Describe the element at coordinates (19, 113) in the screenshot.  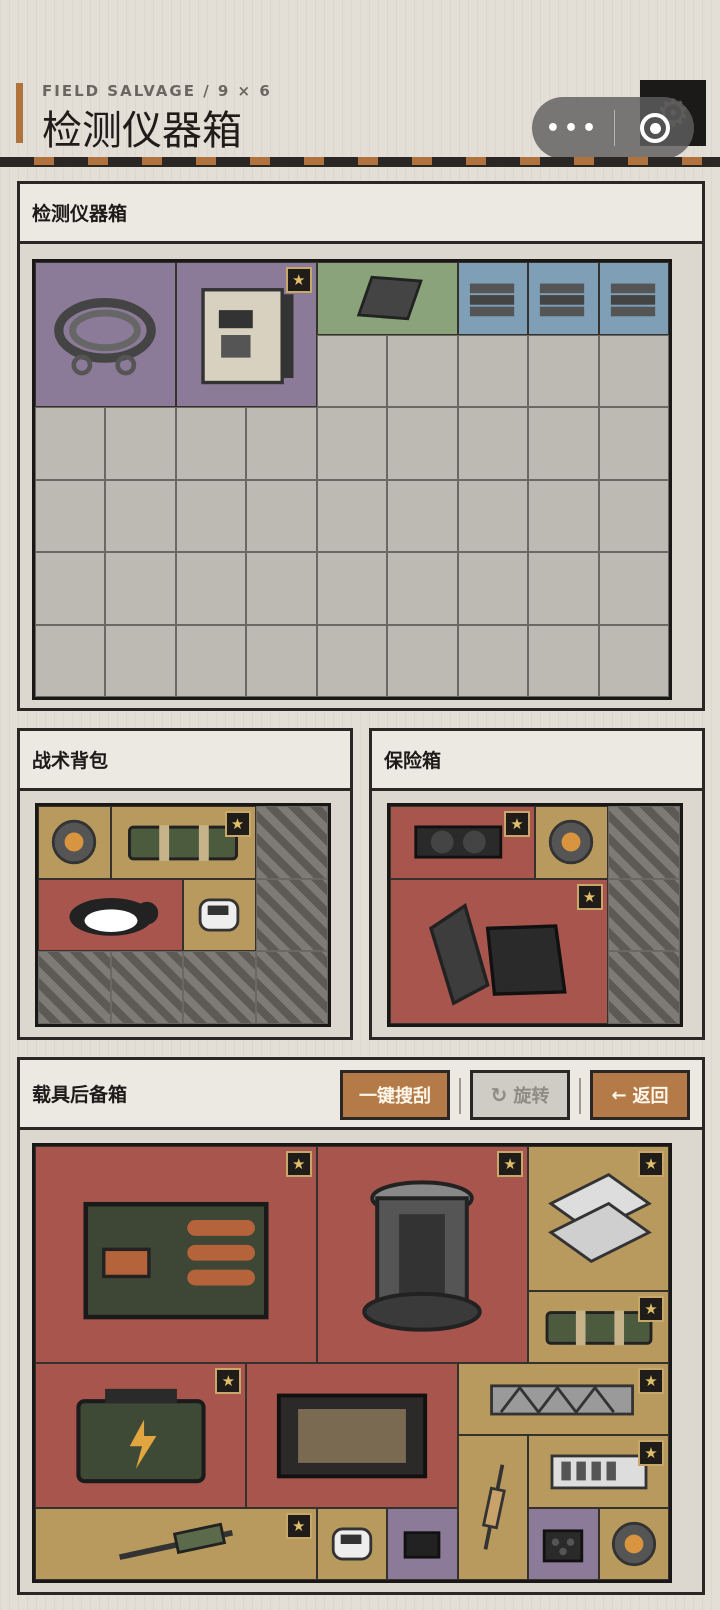
I see `title-accent-bar` at that location.